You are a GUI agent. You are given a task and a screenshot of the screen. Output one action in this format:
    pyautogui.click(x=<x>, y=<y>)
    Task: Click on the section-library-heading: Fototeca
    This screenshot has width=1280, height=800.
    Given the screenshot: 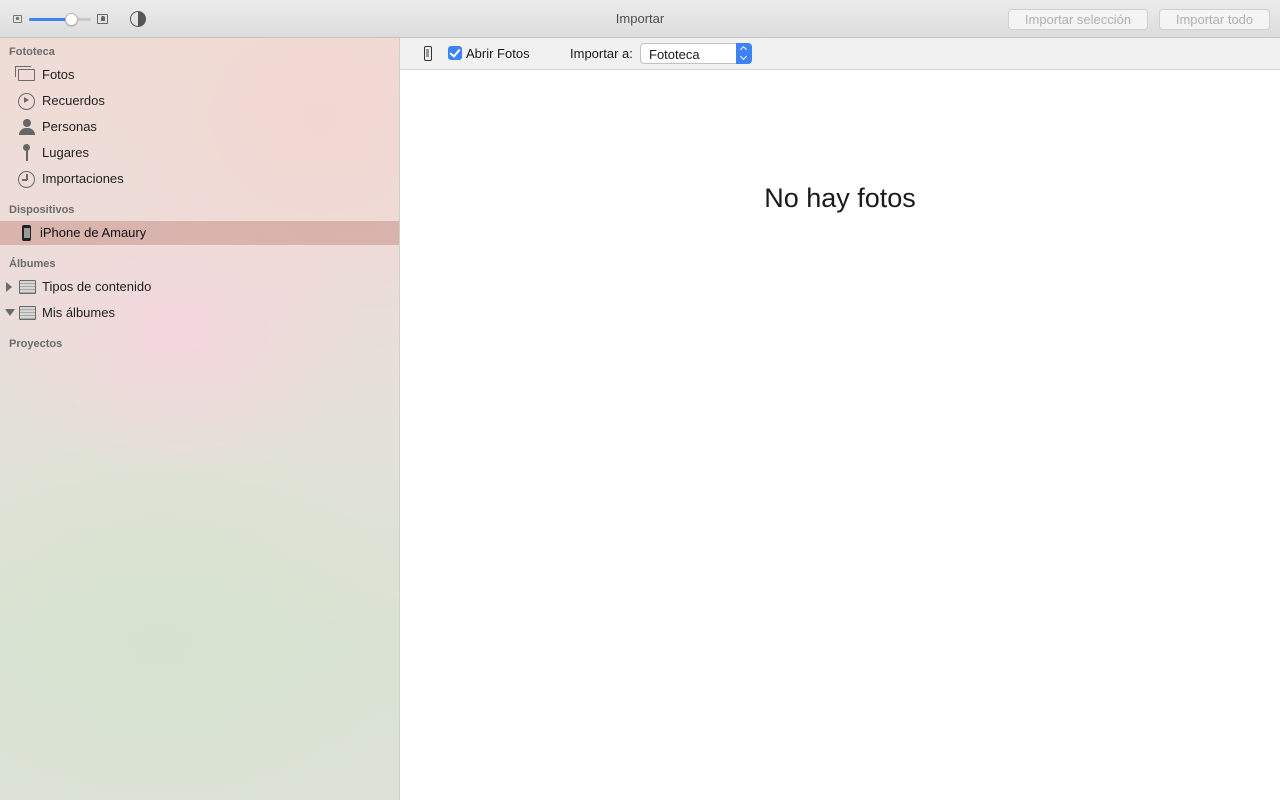 What is the action you would take?
    pyautogui.click(x=32, y=52)
    